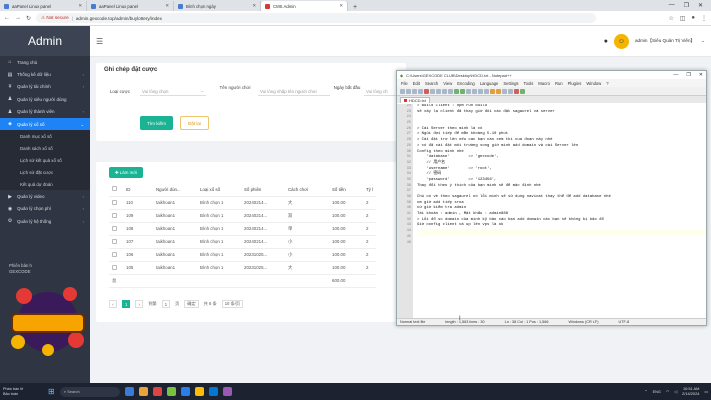 This screenshot has height=400, width=711. Describe the element at coordinates (304, 6) in the screenshot. I see `browser-tab-cms-admin: CMS Admin ✕` at that location.